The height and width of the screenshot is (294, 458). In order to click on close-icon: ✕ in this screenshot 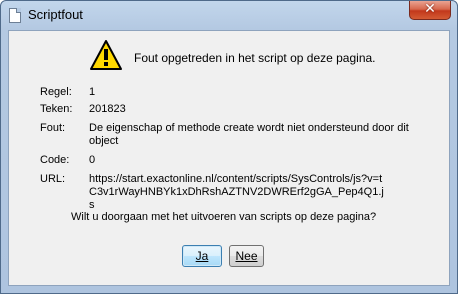, I will do `click(430, 9)`.